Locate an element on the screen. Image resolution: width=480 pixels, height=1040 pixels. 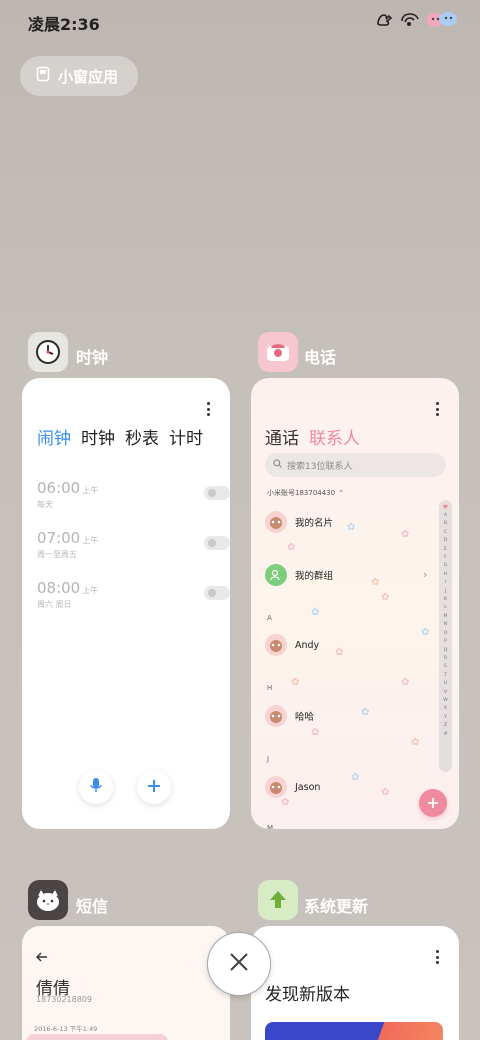
index-letter: J is located at coordinates (445, 592).